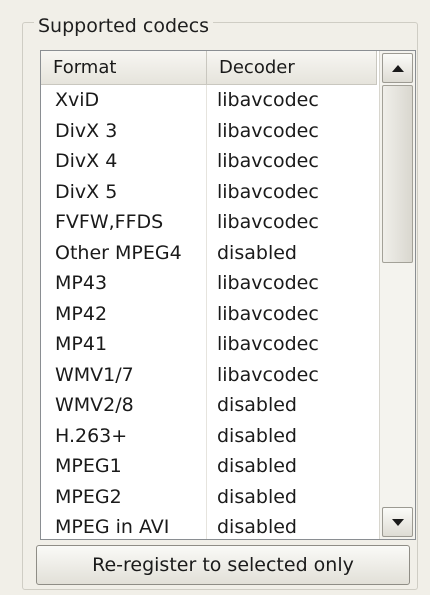 Image resolution: width=430 pixels, height=595 pixels. I want to click on arrow-down-icon, so click(397, 522).